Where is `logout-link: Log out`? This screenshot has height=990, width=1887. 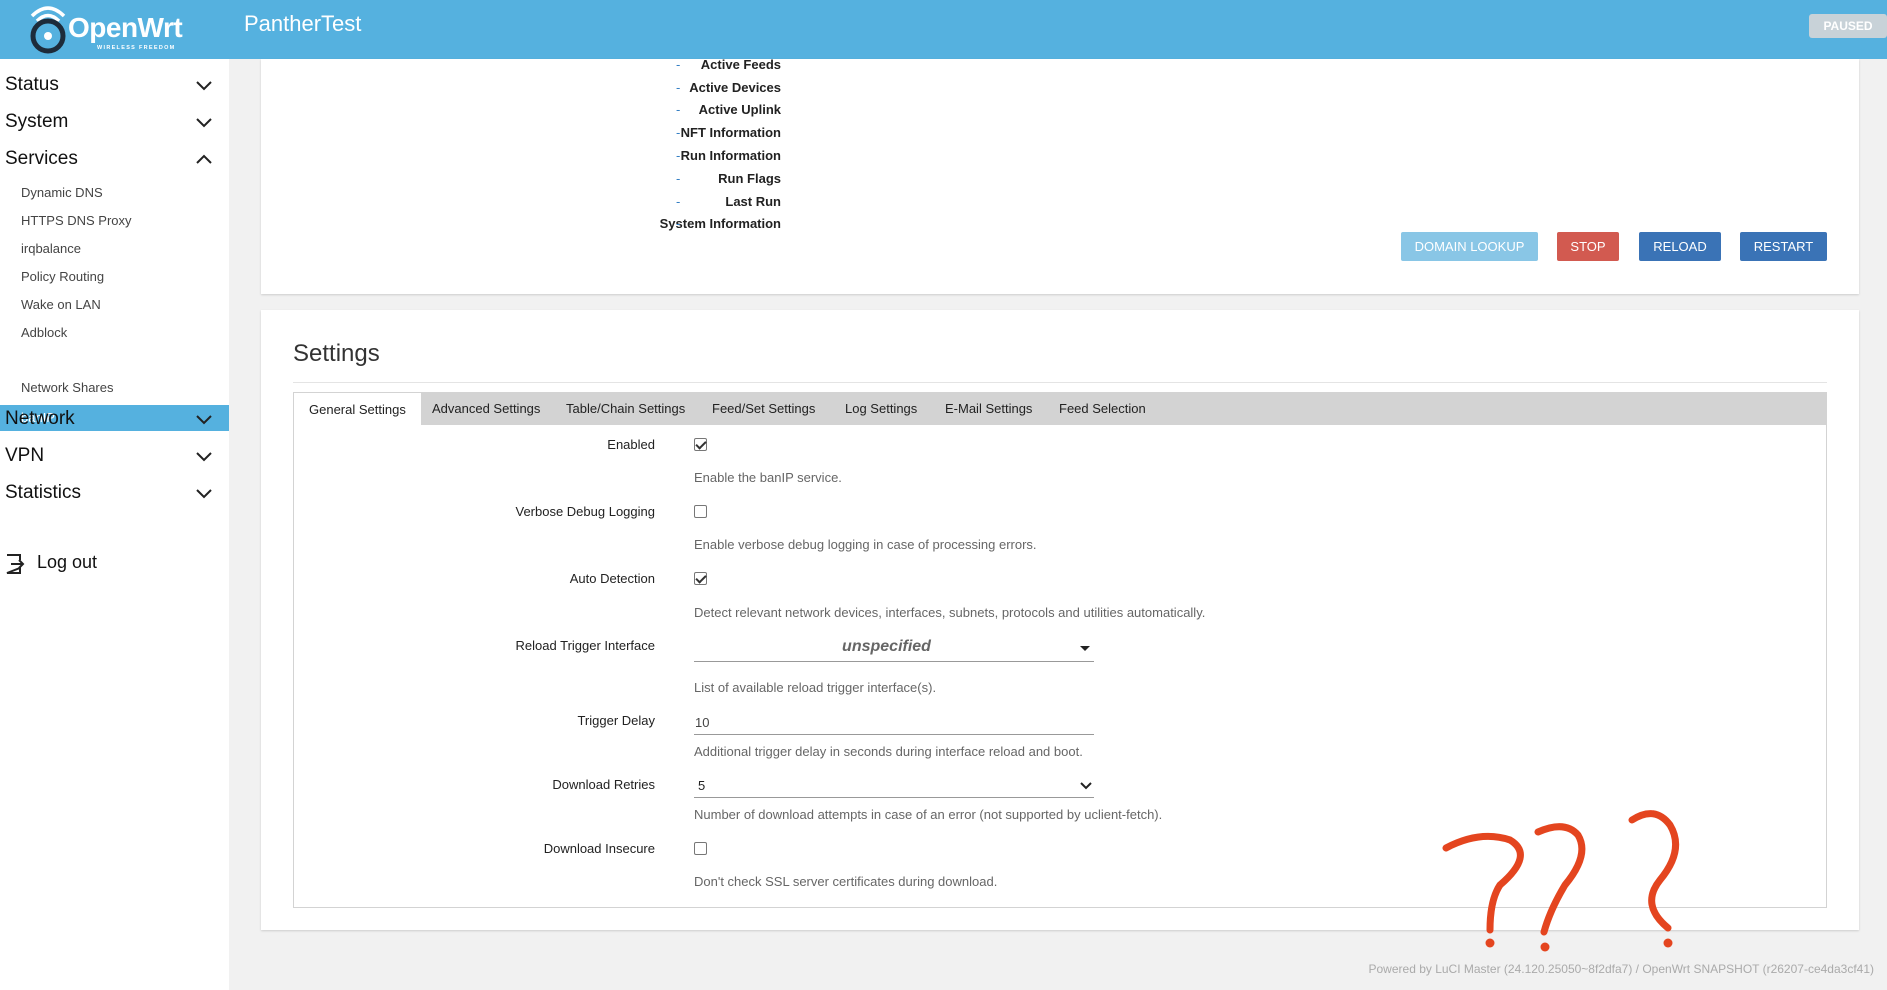 logout-link: Log out is located at coordinates (67, 562).